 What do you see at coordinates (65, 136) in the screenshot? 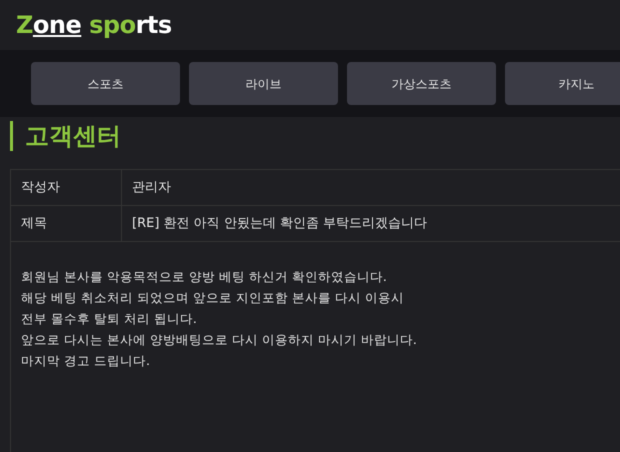
I see `page-title: 고객센터` at bounding box center [65, 136].